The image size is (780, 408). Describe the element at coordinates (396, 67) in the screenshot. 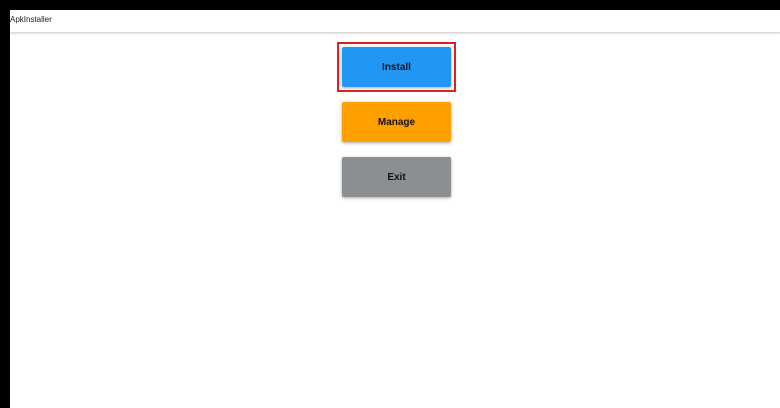

I see `install-button: Install` at that location.